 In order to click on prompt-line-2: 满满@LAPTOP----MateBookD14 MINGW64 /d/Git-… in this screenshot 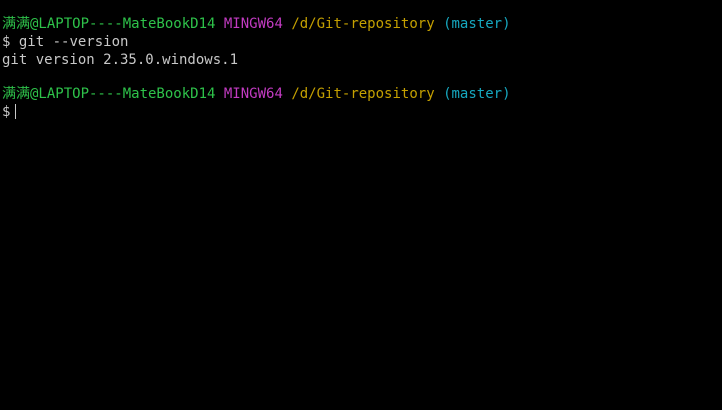, I will do `click(362, 94)`.